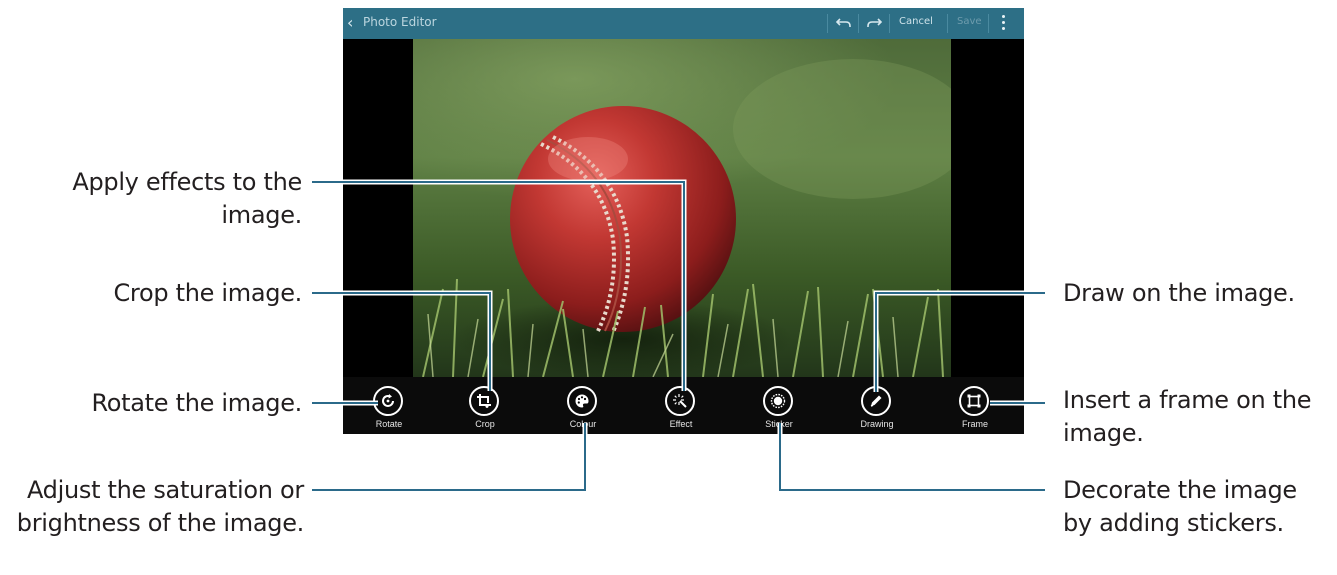 The image size is (1337, 575). I want to click on callout-drawing: Draw on the image., so click(1179, 293).